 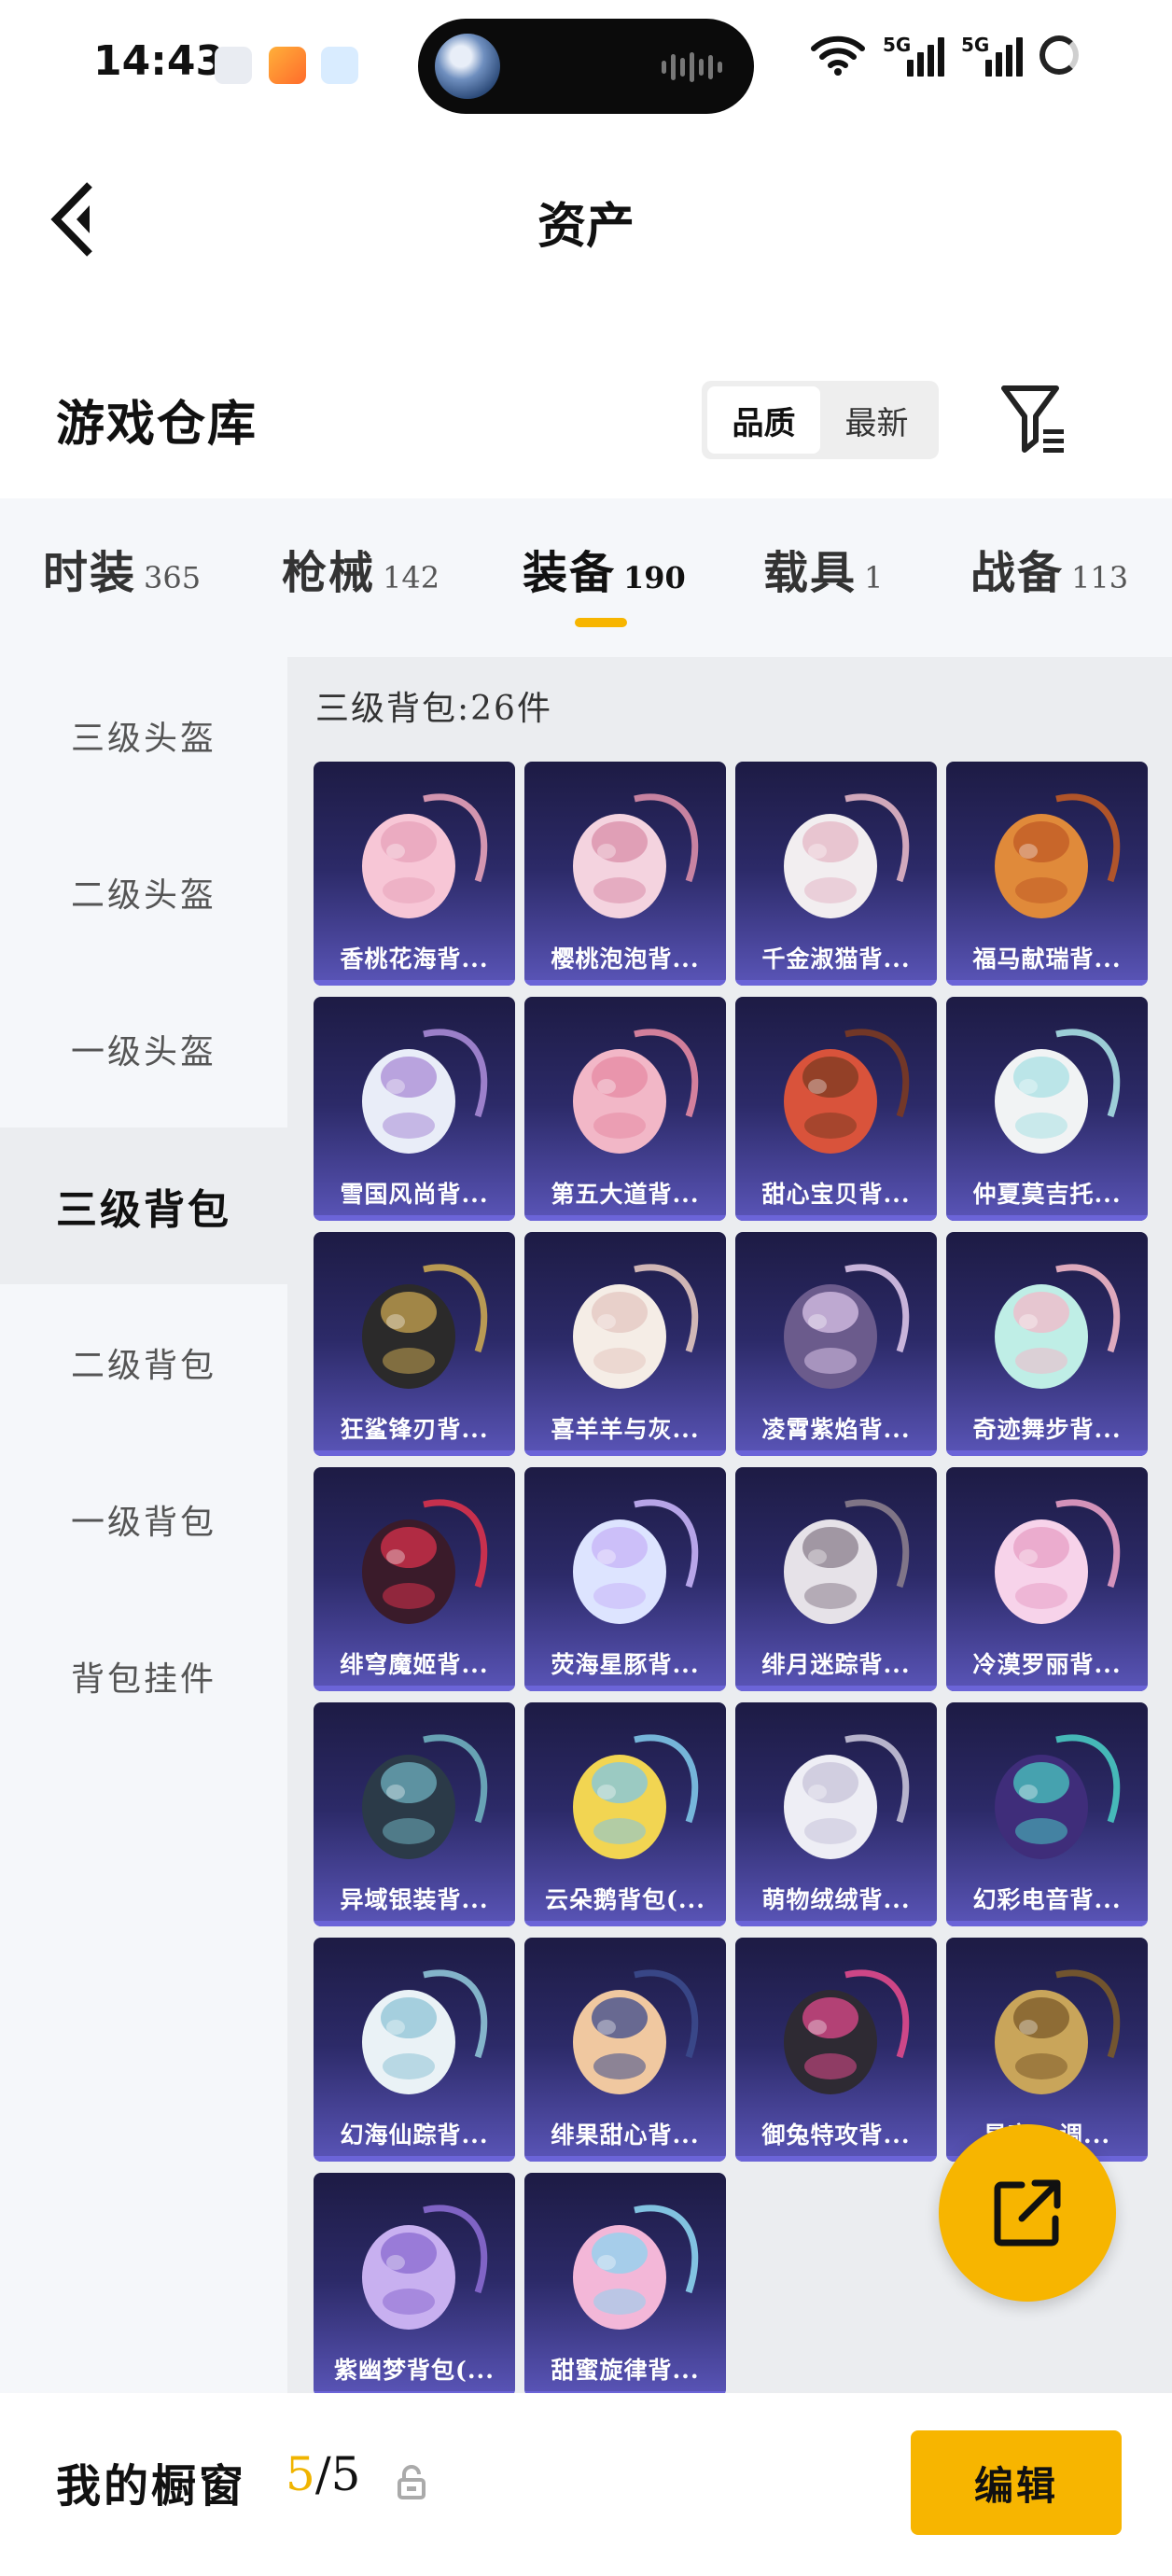 I want to click on shark-backpack-icon, so click(x=425, y=1326).